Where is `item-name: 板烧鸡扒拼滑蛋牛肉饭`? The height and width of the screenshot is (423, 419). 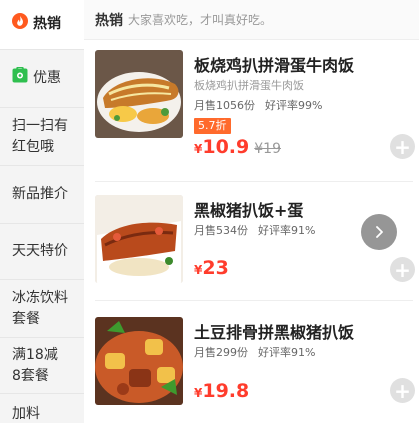 item-name: 板烧鸡扒拼滑蛋牛肉饭 is located at coordinates (274, 65).